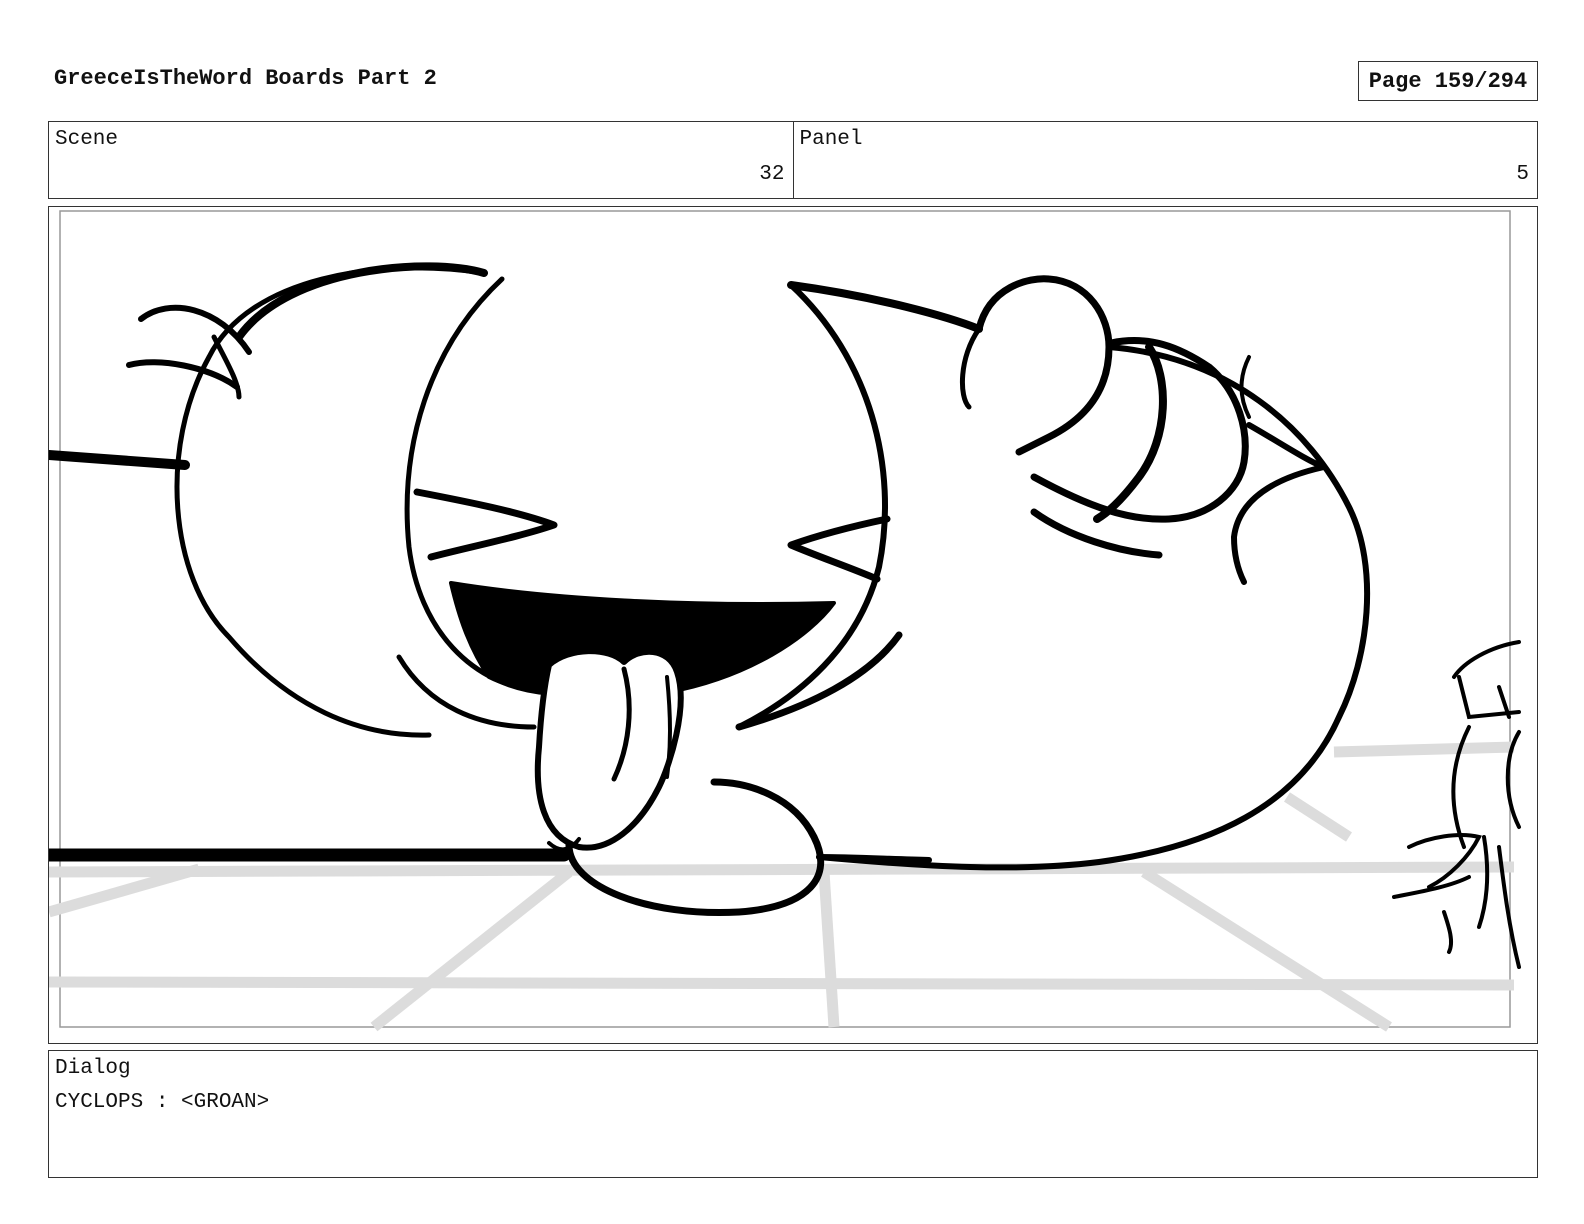 Image resolution: width=1584 pixels, height=1224 pixels. Describe the element at coordinates (87, 139) in the screenshot. I see `scene-label: Scene` at that location.